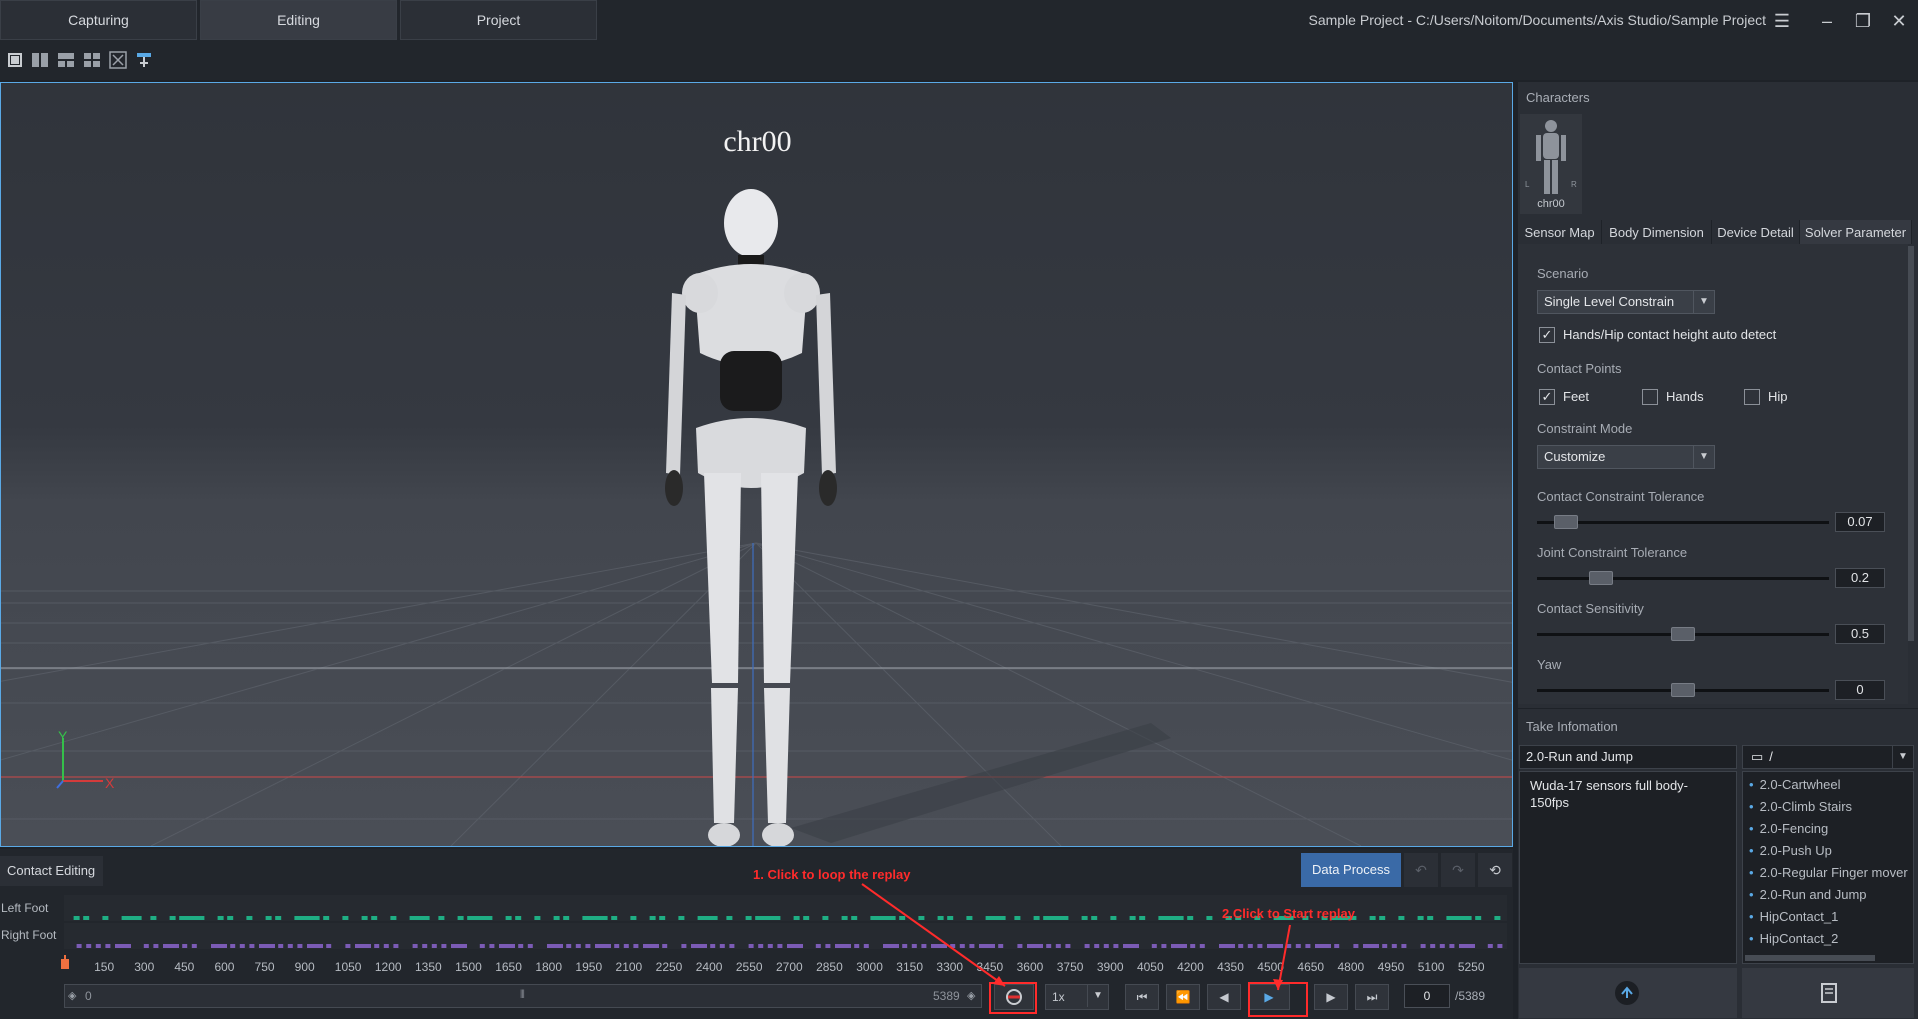 This screenshot has height=1019, width=1918. I want to click on contact-tracks, so click(785, 925).